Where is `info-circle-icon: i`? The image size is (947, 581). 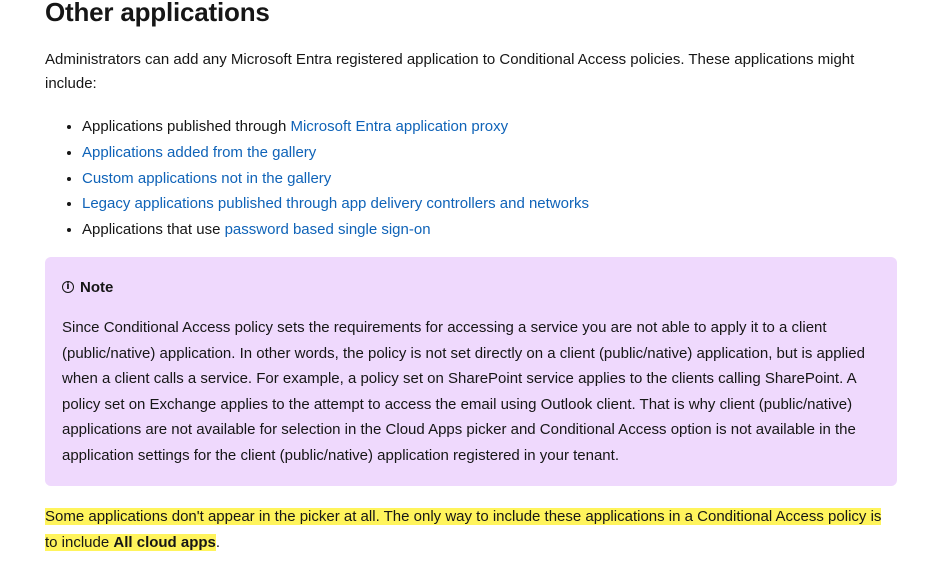 info-circle-icon: i is located at coordinates (68, 287).